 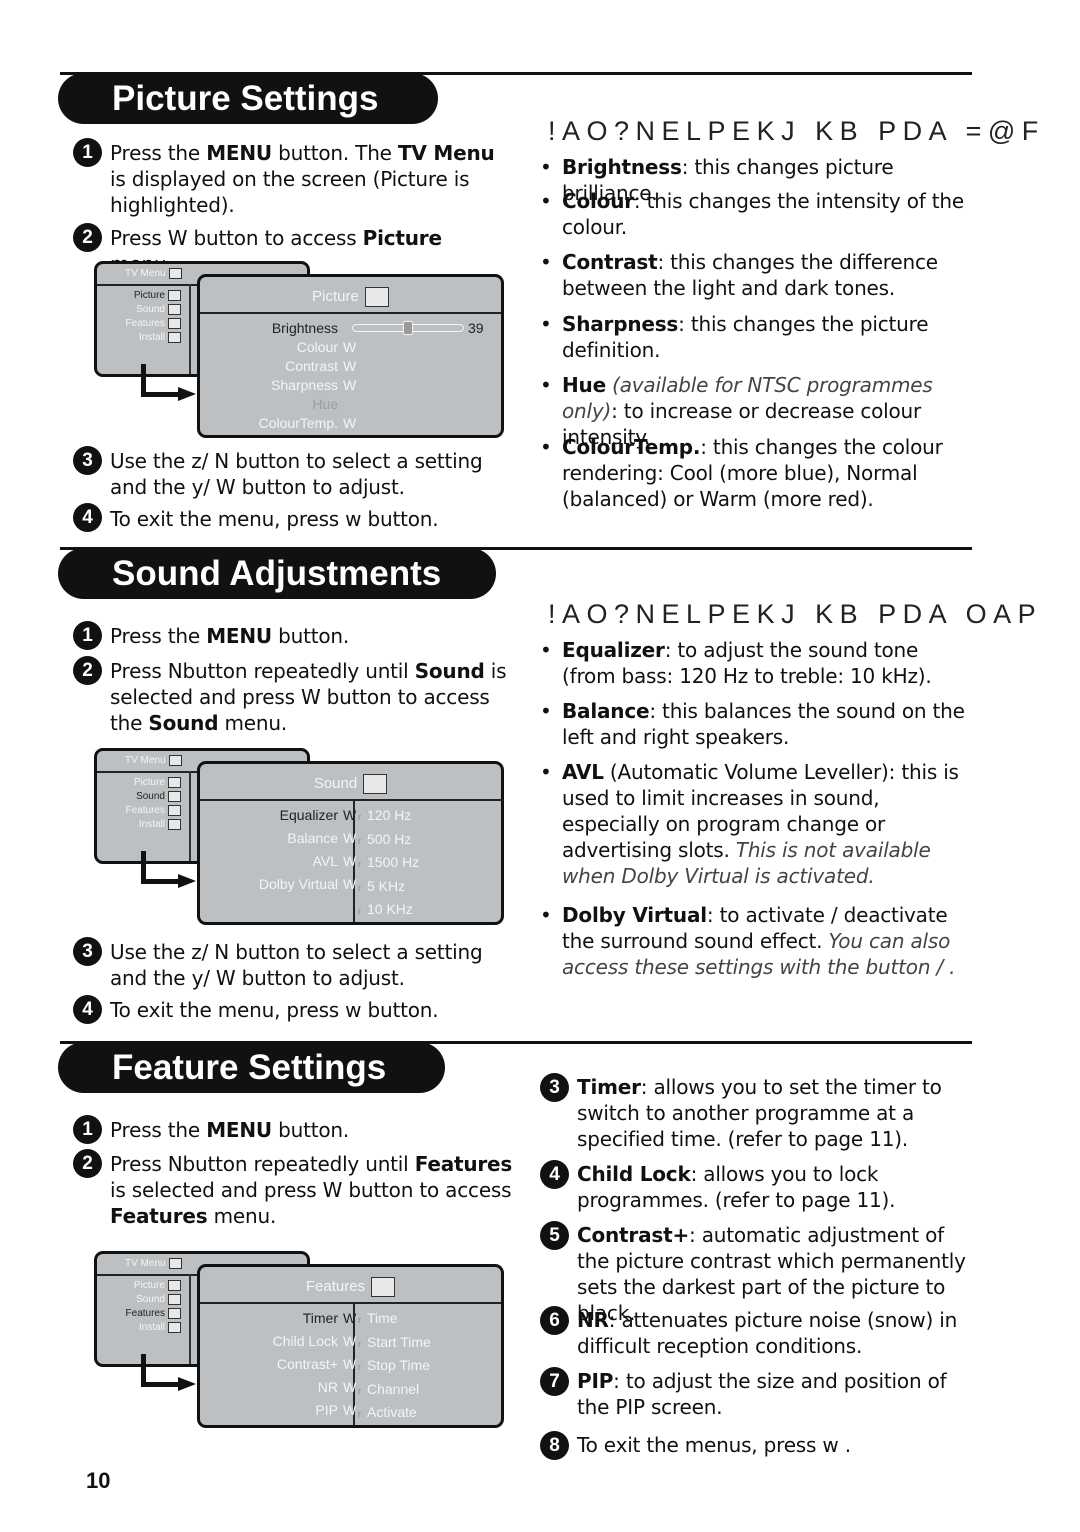 What do you see at coordinates (402, 238) in the screenshot?
I see `bold-term: Picture` at bounding box center [402, 238].